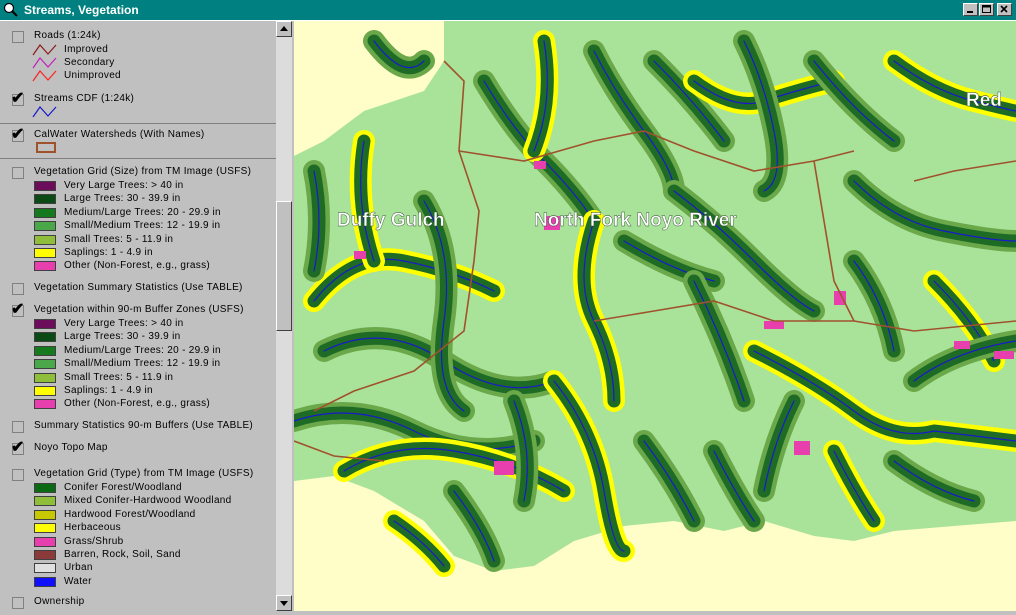 The width and height of the screenshot is (1016, 615). I want to click on veg-buffer-class-label: Small/Medium Trees: 12 - 19.9 in, so click(142, 364).